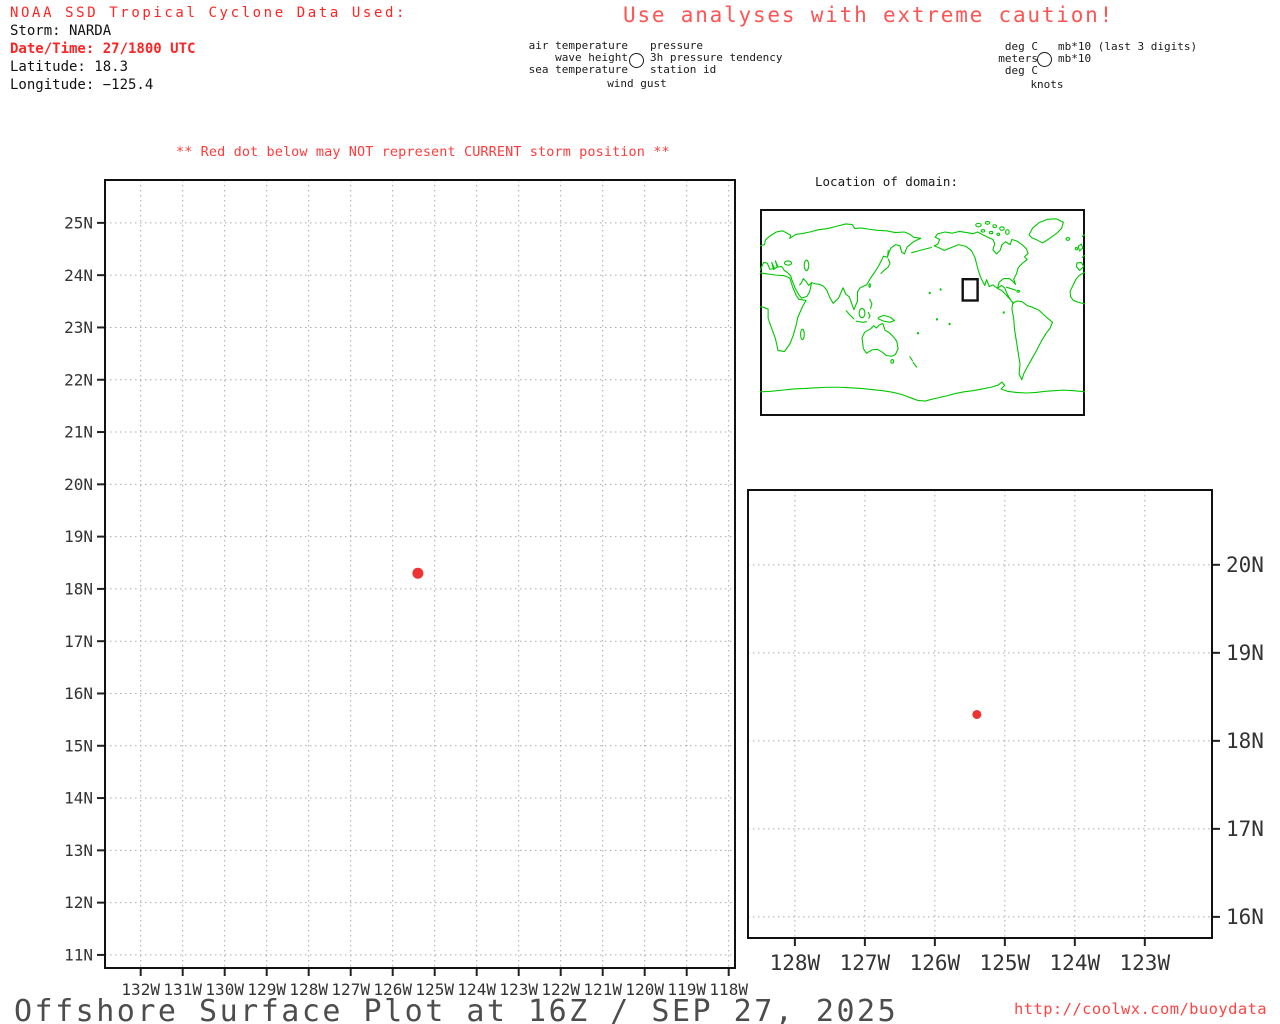 The width and height of the screenshot is (1280, 1024). What do you see at coordinates (591, 57) in the screenshot?
I see `legend-wave-height: wave height` at bounding box center [591, 57].